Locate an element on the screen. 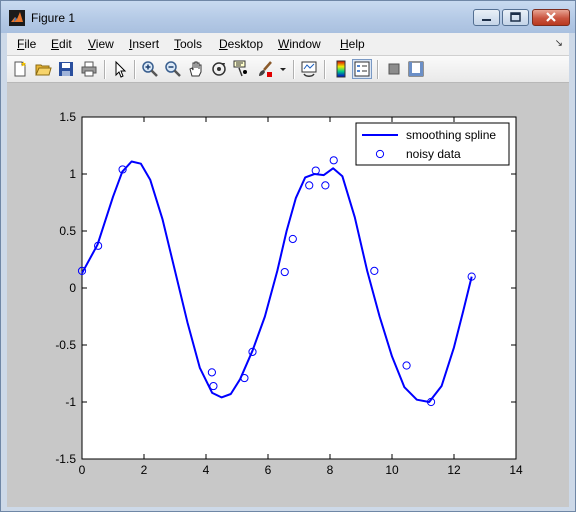 This screenshot has width=576, height=512. title-bar: Figure 1 is located at coordinates (288, 17).